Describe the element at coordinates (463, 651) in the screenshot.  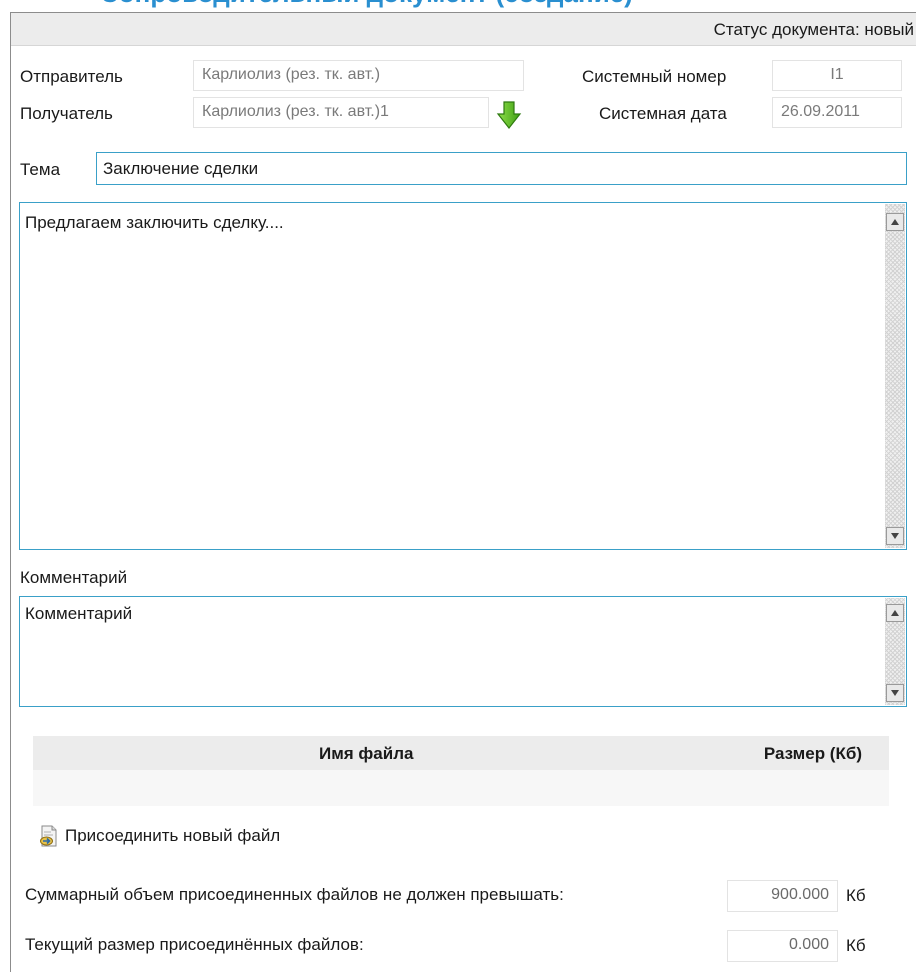
I see `comment-textarea: Комментарий` at that location.